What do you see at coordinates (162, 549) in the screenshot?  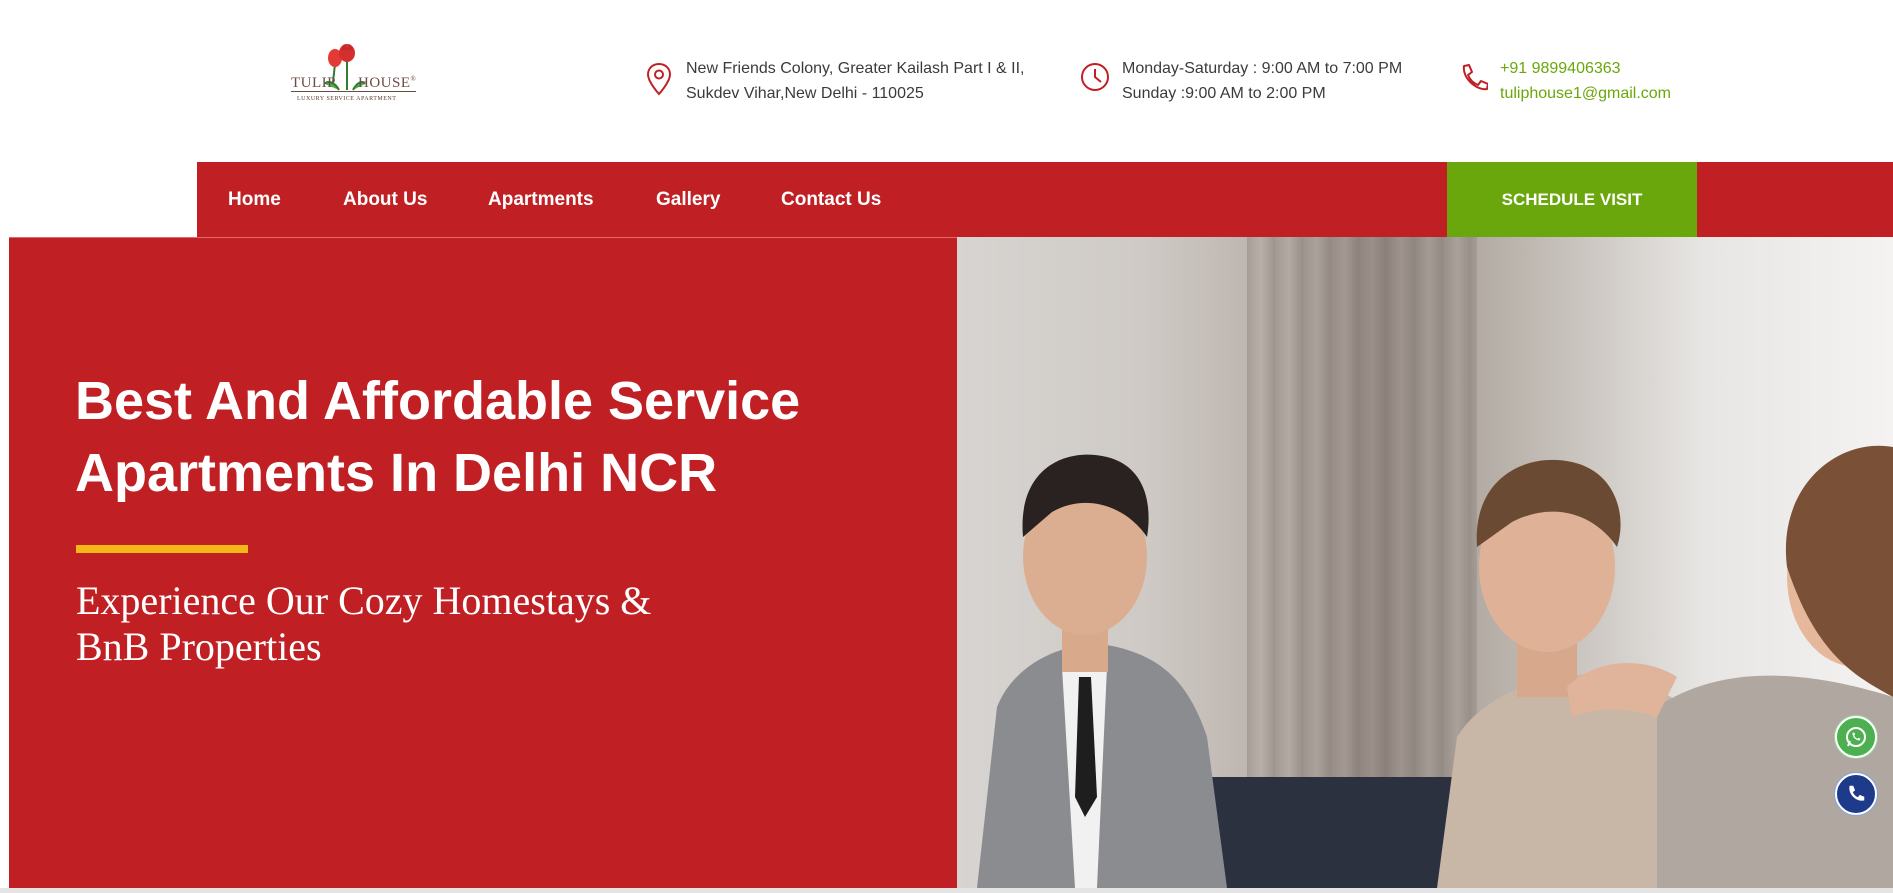 I see `hero-divider` at bounding box center [162, 549].